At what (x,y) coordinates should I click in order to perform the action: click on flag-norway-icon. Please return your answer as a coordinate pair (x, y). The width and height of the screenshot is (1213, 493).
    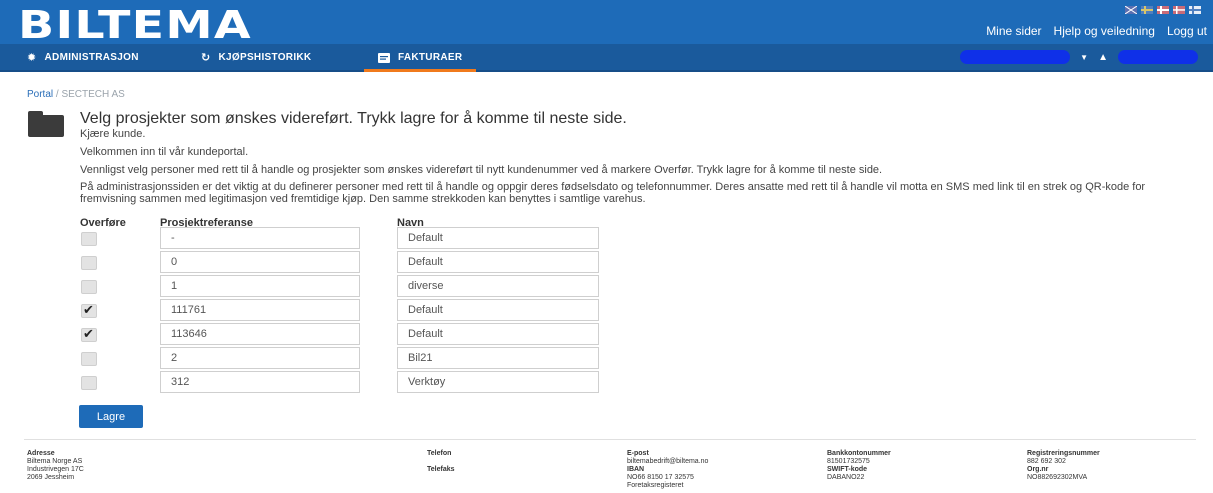
    Looking at the image, I should click on (1163, 10).